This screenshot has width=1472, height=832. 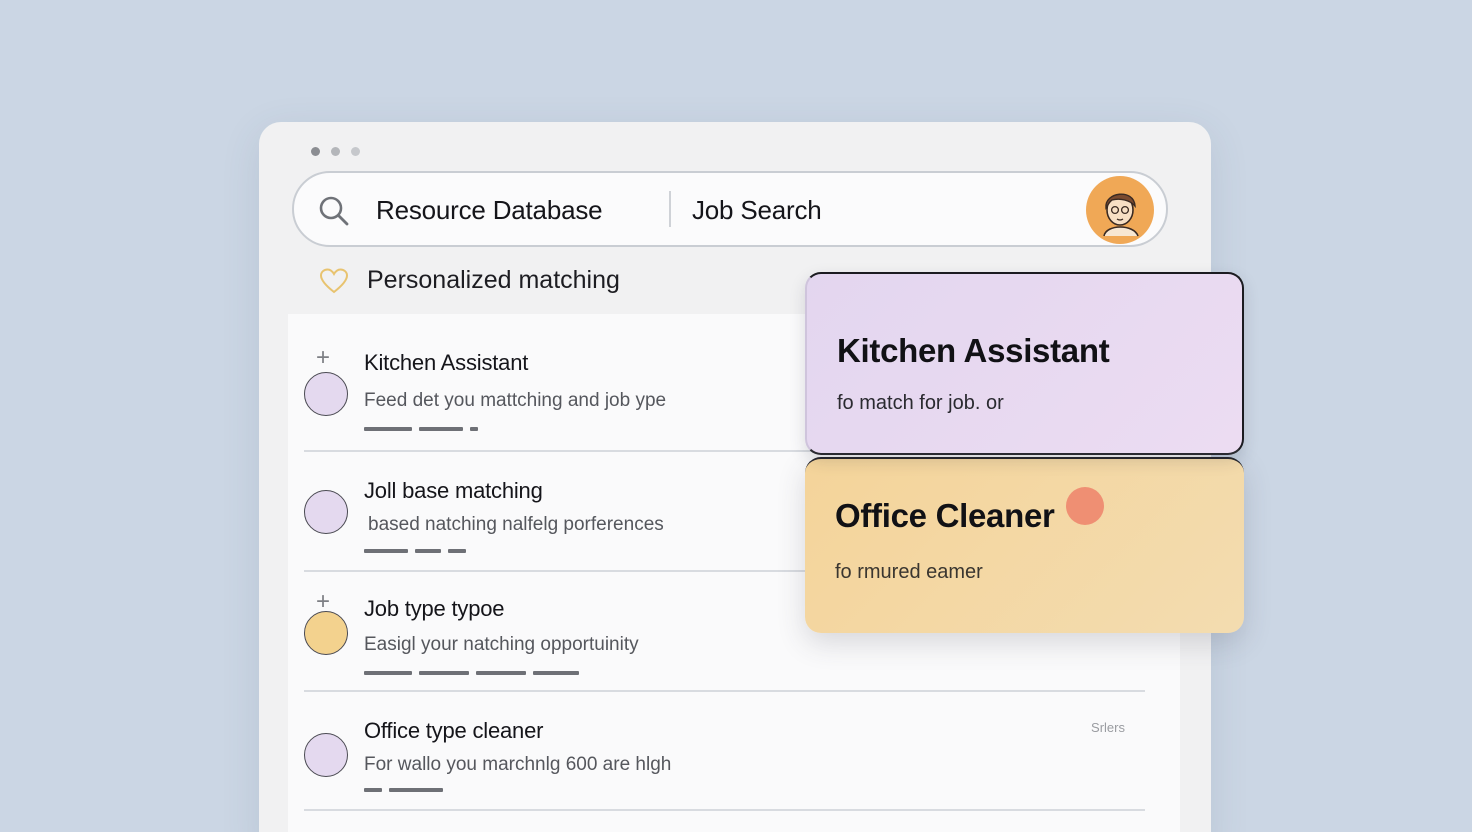 I want to click on item-tag: Srlers, so click(x=1108, y=727).